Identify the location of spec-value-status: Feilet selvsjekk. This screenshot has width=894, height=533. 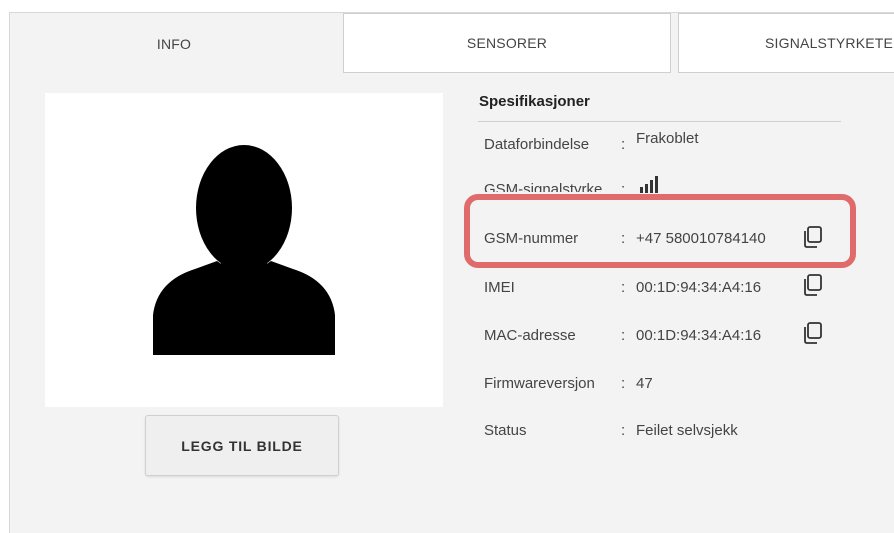
(687, 430).